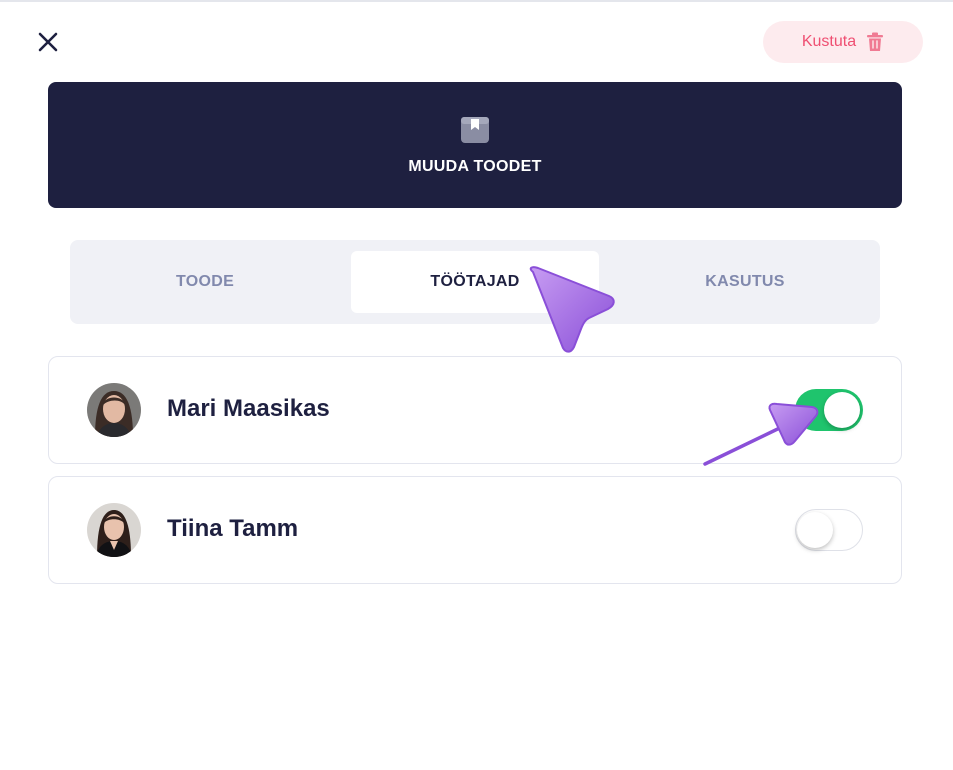 The width and height of the screenshot is (953, 770). Describe the element at coordinates (476, 1) in the screenshot. I see `top-divider` at that location.